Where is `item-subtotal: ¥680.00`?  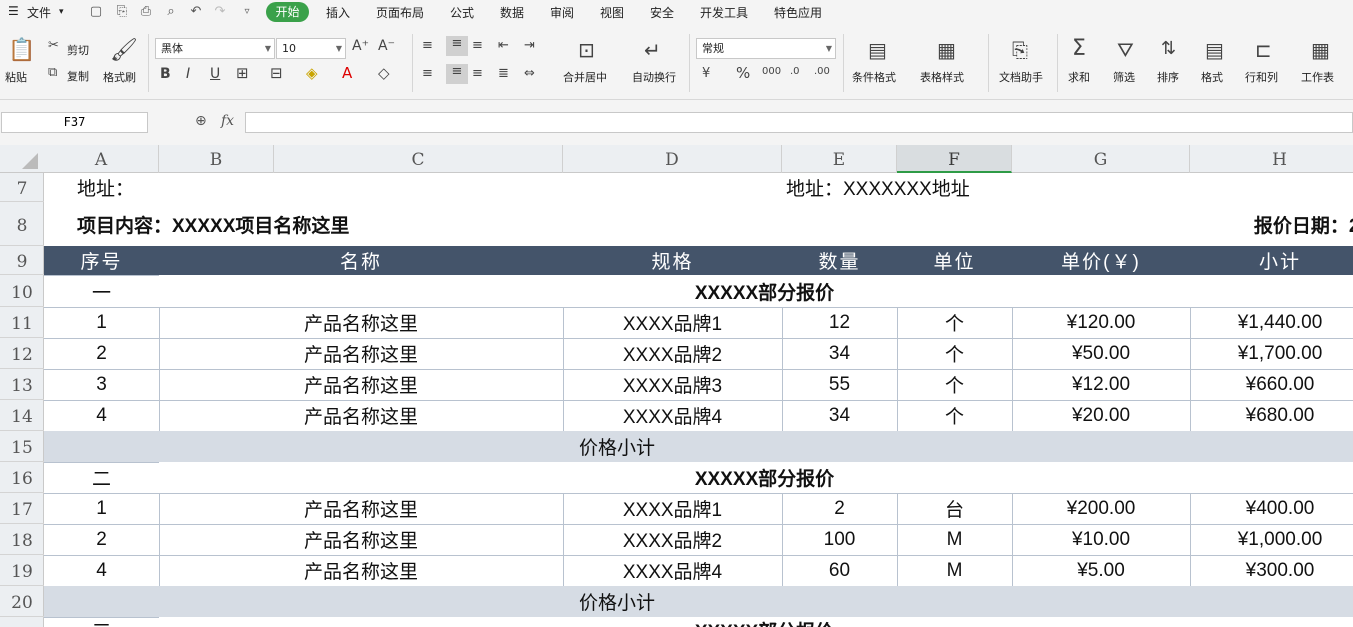
item-subtotal: ¥680.00 is located at coordinates (1271, 415).